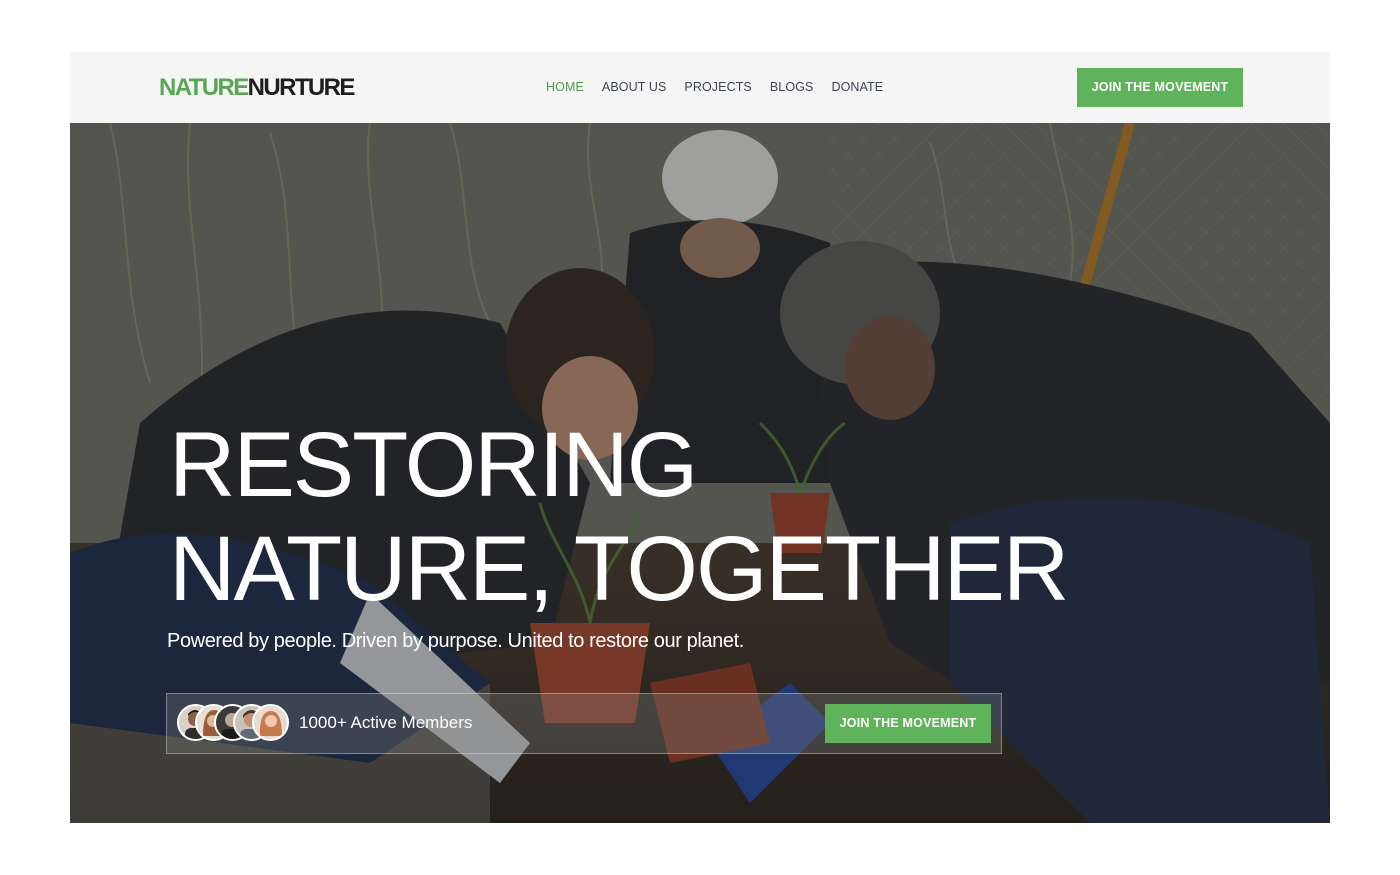 This screenshot has height=875, width=1400. I want to click on nav-item-about-us: ABOUT US, so click(634, 87).